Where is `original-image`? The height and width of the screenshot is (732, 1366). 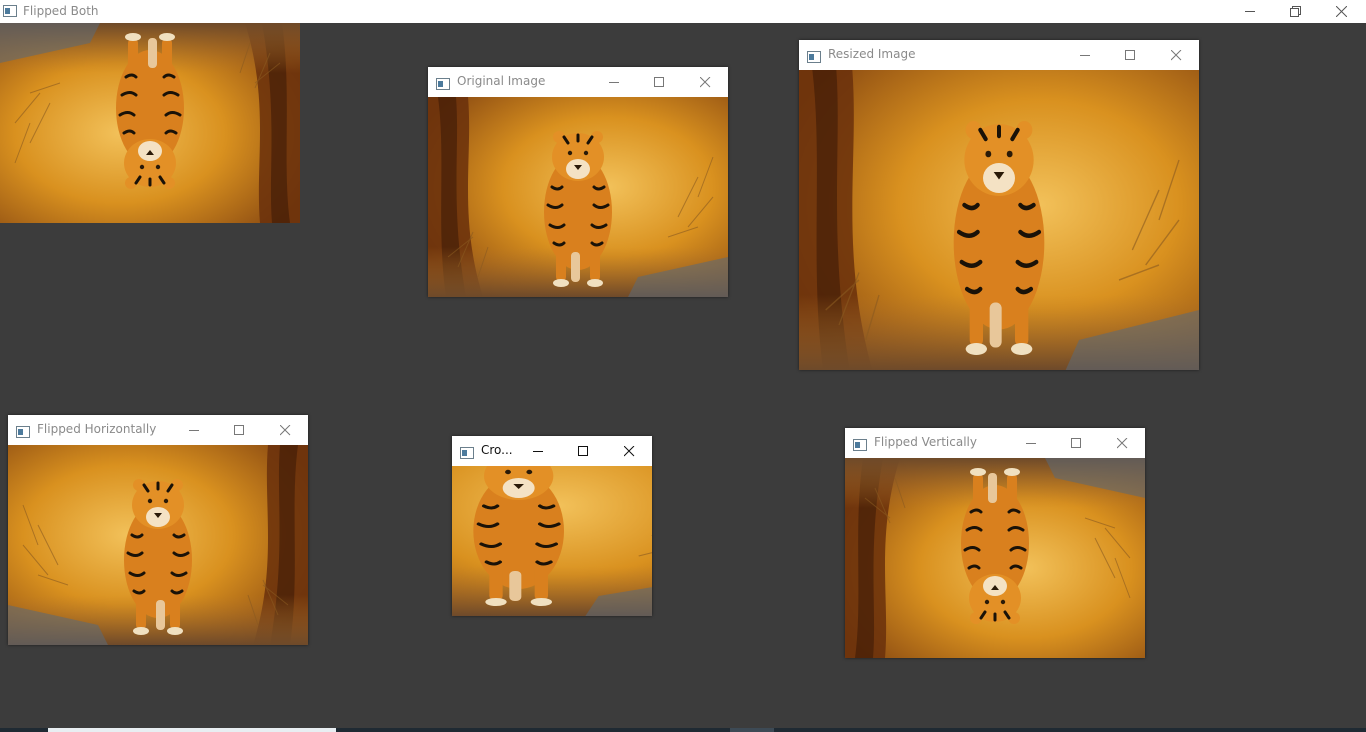
original-image is located at coordinates (578, 197).